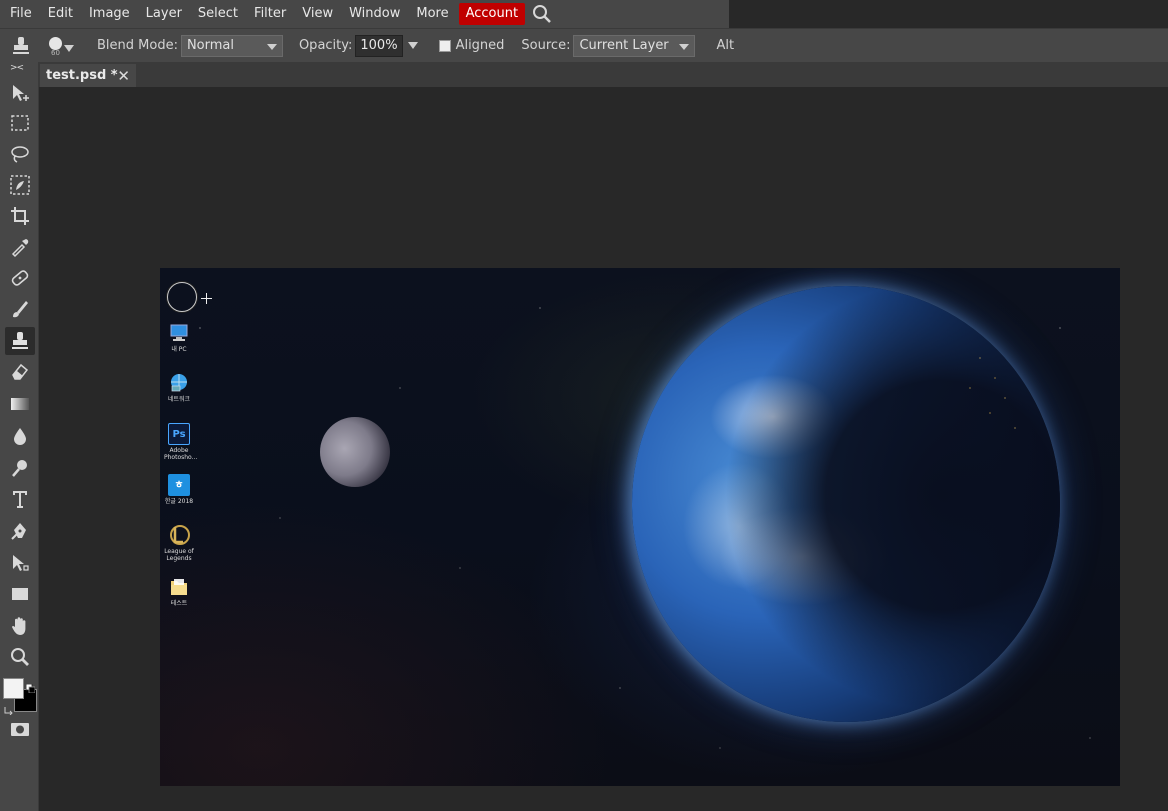  What do you see at coordinates (182, 297) in the screenshot?
I see `brush-cursor` at bounding box center [182, 297].